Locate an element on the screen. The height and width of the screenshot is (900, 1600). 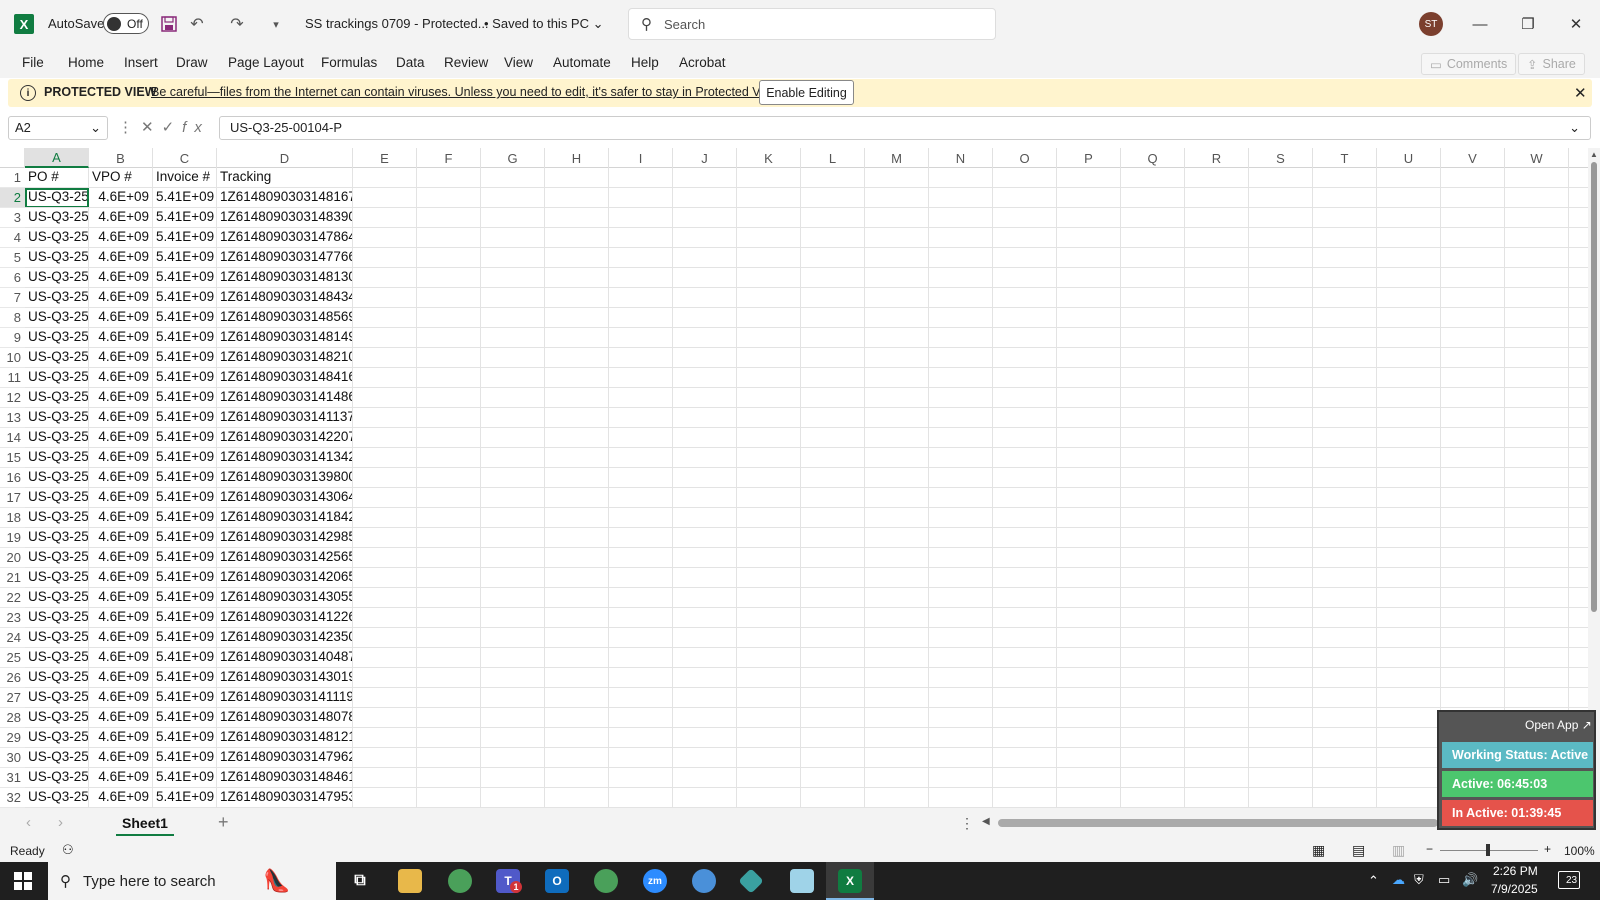
column-header-w: W is located at coordinates (1537, 158).